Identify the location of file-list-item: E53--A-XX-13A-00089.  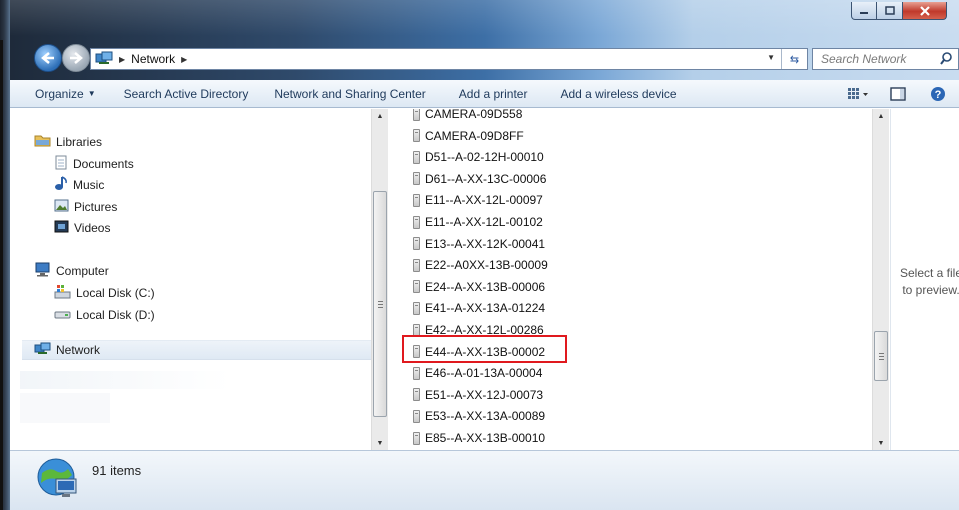
(479, 416).